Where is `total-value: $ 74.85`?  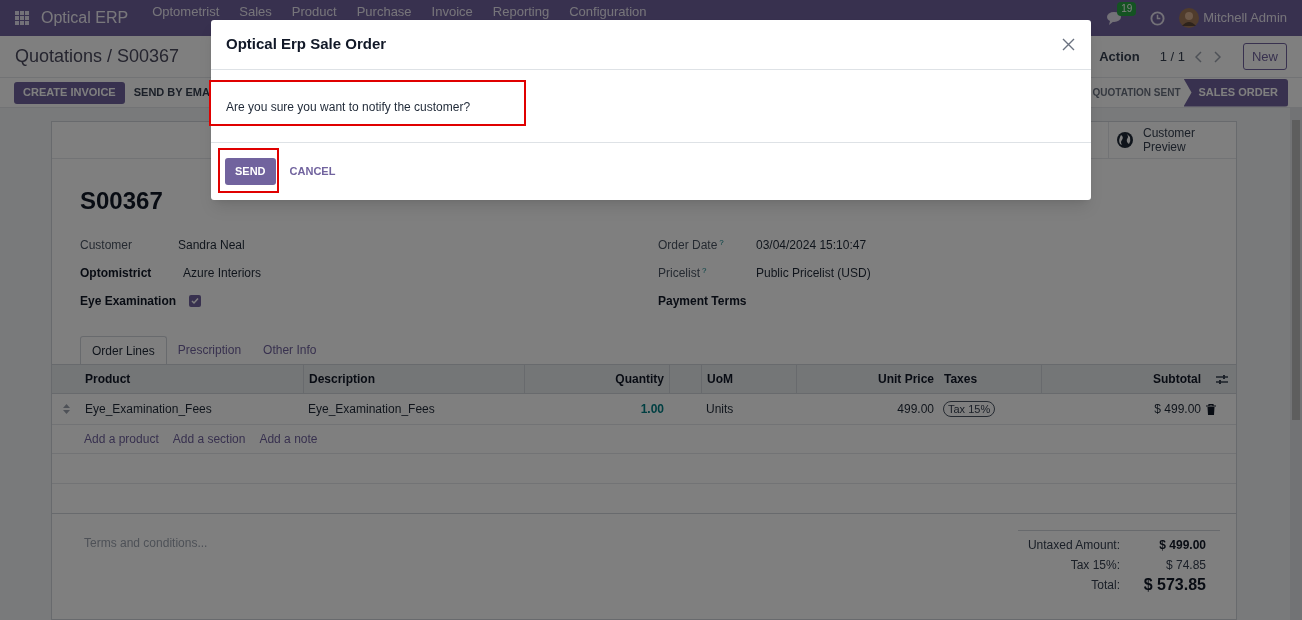
total-value: $ 74.85 is located at coordinates (1185, 565).